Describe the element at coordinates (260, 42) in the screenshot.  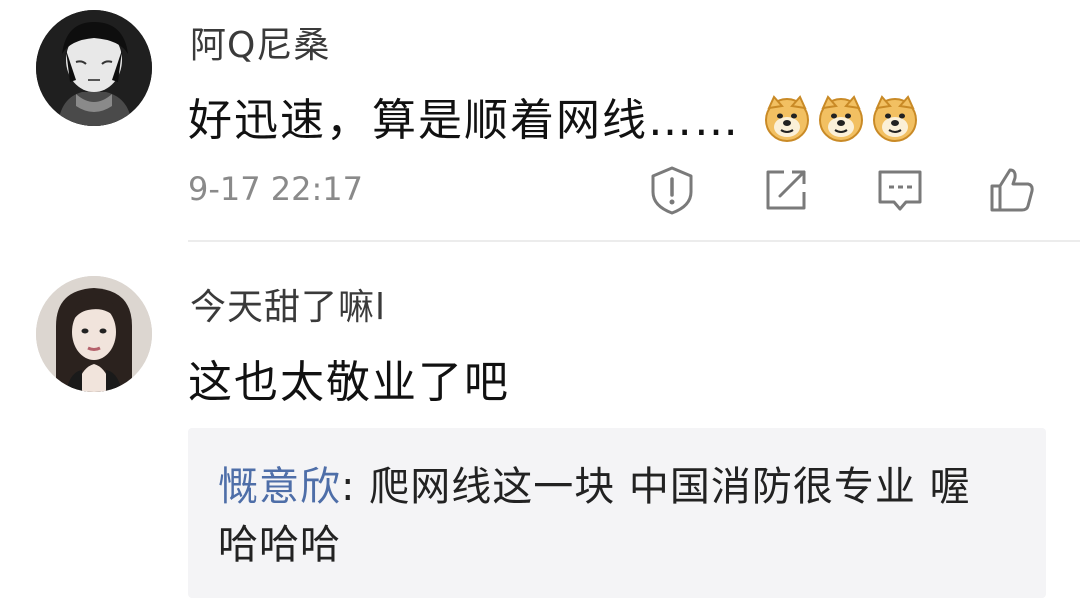
I see `username: 阿Q尼桑` at that location.